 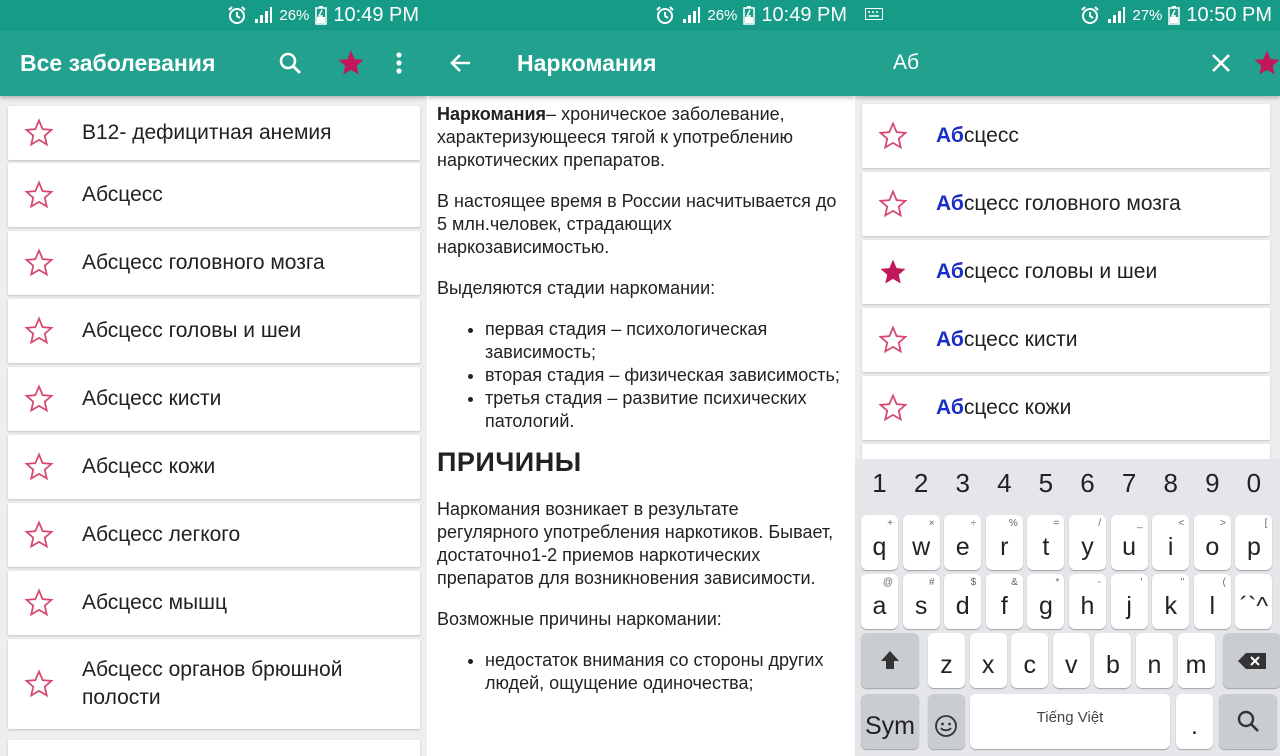 I want to click on search-key, so click(x=1248, y=721).